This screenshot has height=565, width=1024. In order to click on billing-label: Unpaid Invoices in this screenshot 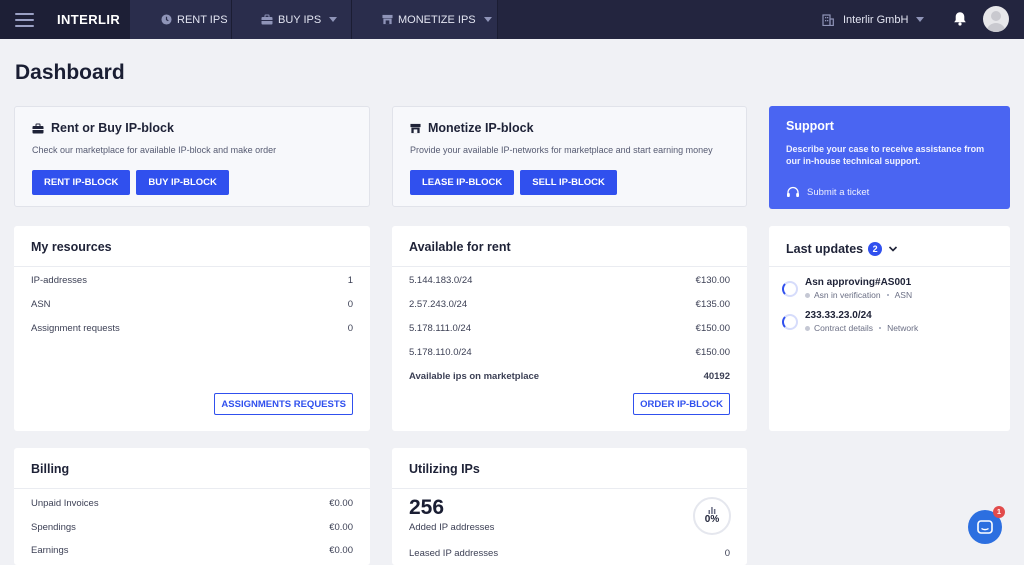, I will do `click(65, 503)`.